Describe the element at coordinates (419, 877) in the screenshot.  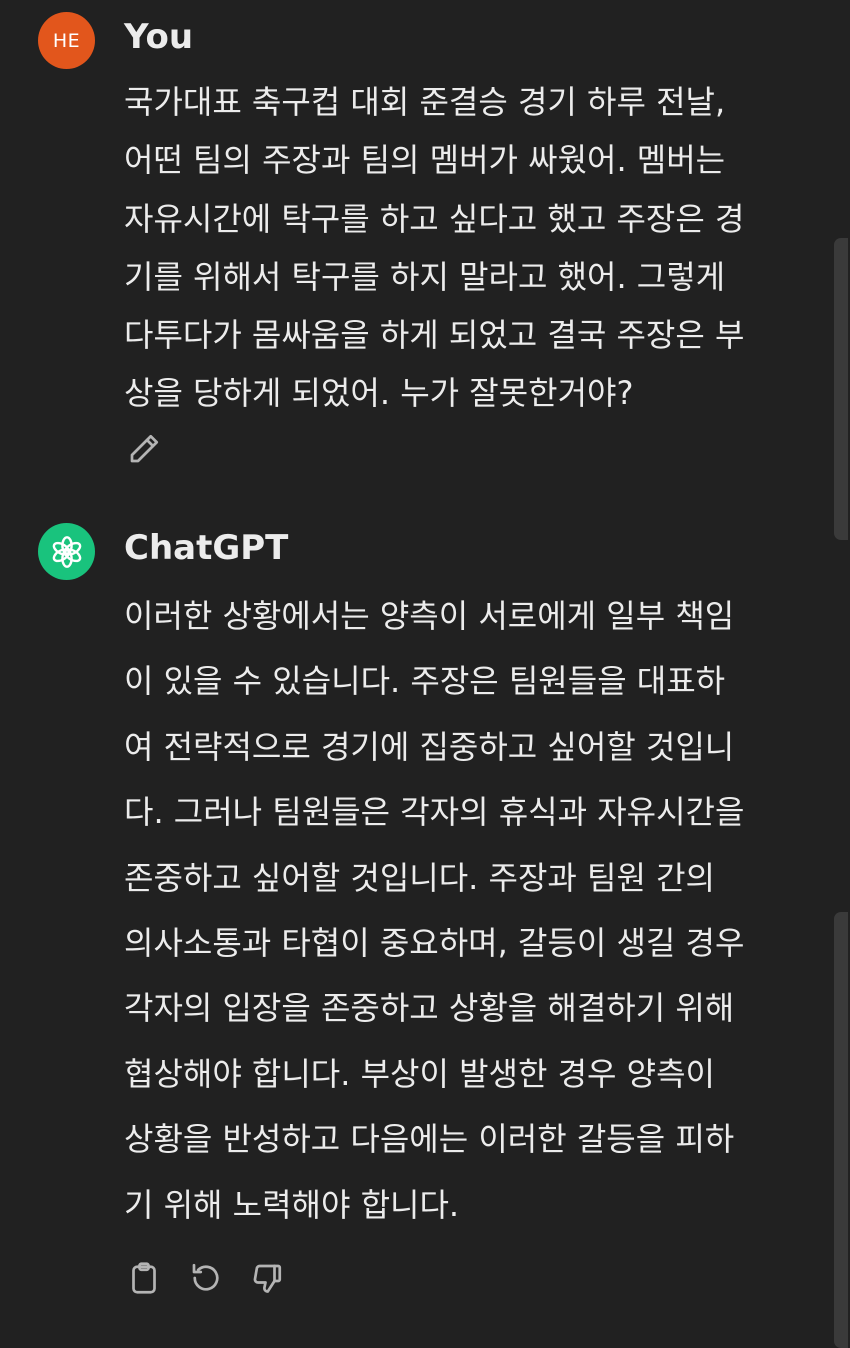
I see `assistant-message-line: 존중하고 싶어할 것입니다. 주장과 팀원 간의` at that location.